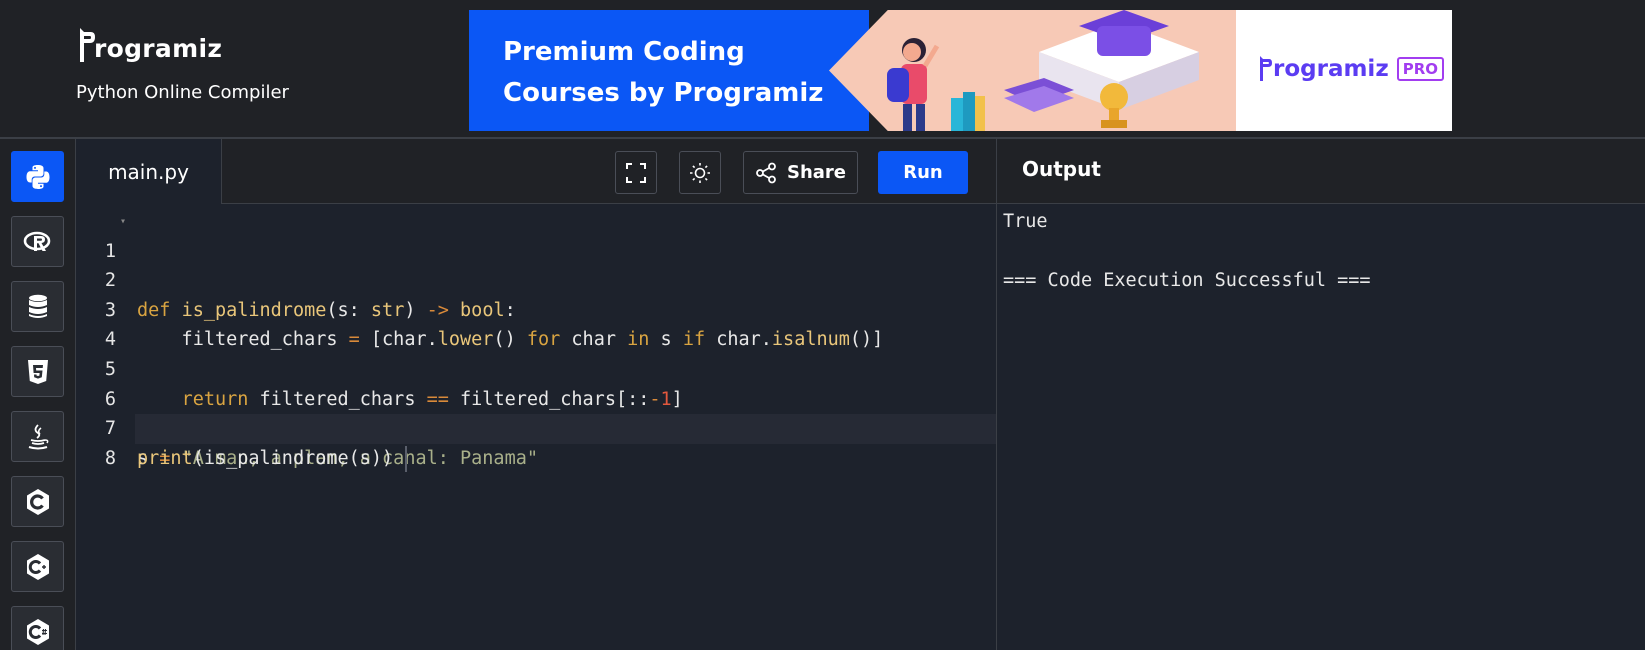 Image resolution: width=1645 pixels, height=650 pixels. What do you see at coordinates (1043, 70) in the screenshot?
I see `banner-illustration` at bounding box center [1043, 70].